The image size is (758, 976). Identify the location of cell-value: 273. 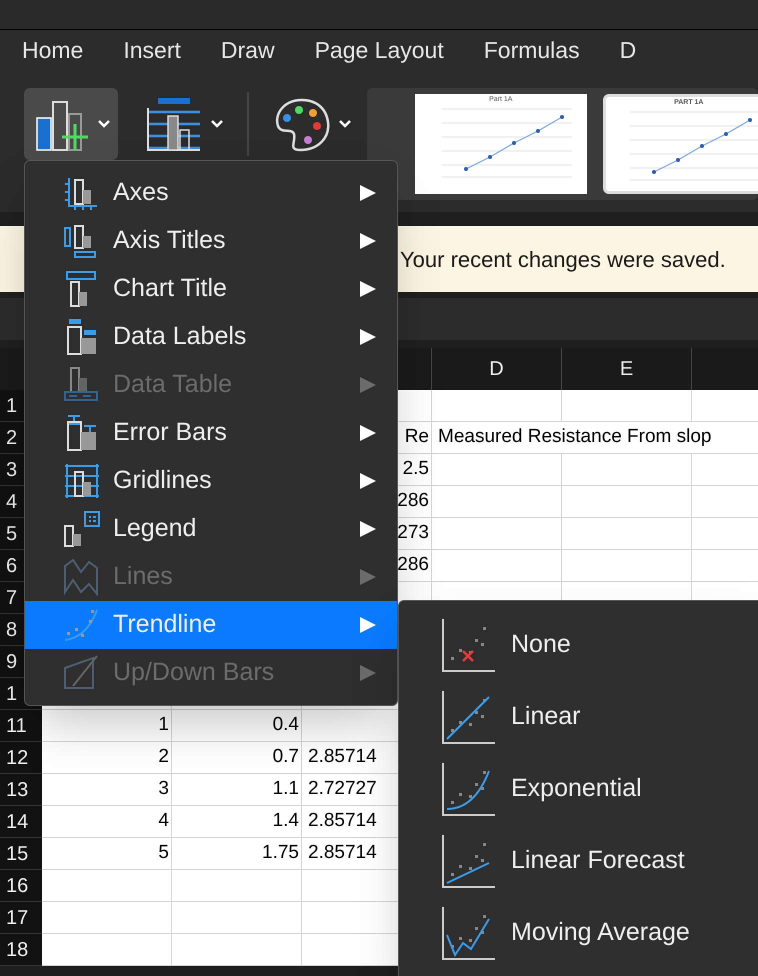
(413, 533).